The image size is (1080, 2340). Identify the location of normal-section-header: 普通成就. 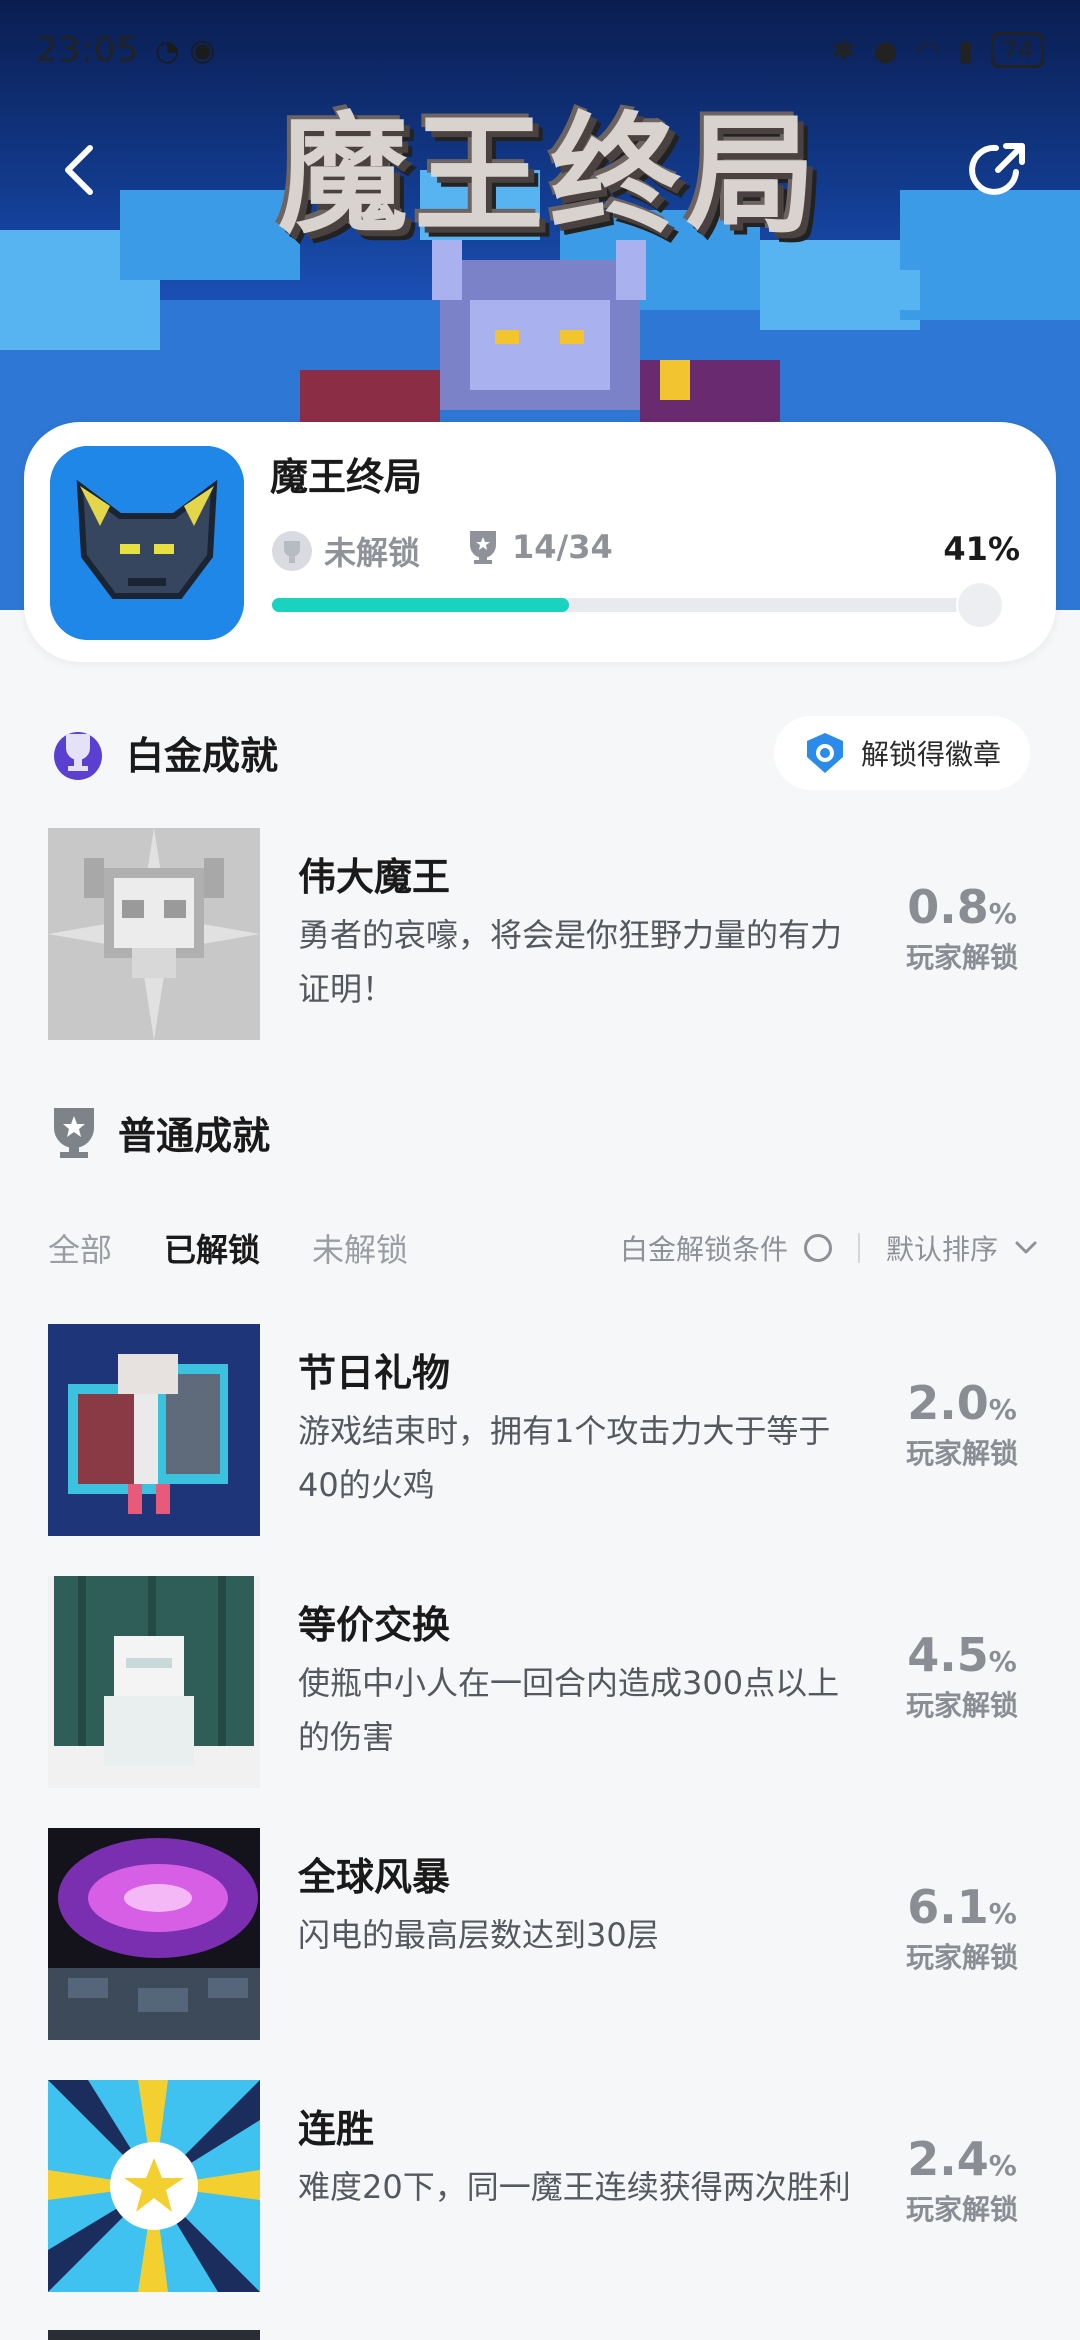
(159, 1132).